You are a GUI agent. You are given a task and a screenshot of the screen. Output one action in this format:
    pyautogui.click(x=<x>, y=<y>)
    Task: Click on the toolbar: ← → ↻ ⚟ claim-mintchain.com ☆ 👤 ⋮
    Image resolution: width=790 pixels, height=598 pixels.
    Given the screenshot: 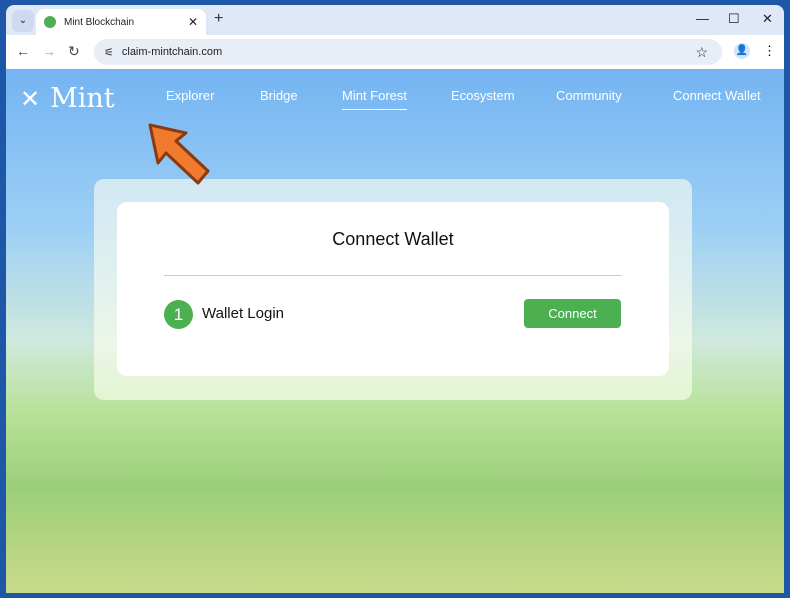 What is the action you would take?
    pyautogui.click(x=395, y=52)
    